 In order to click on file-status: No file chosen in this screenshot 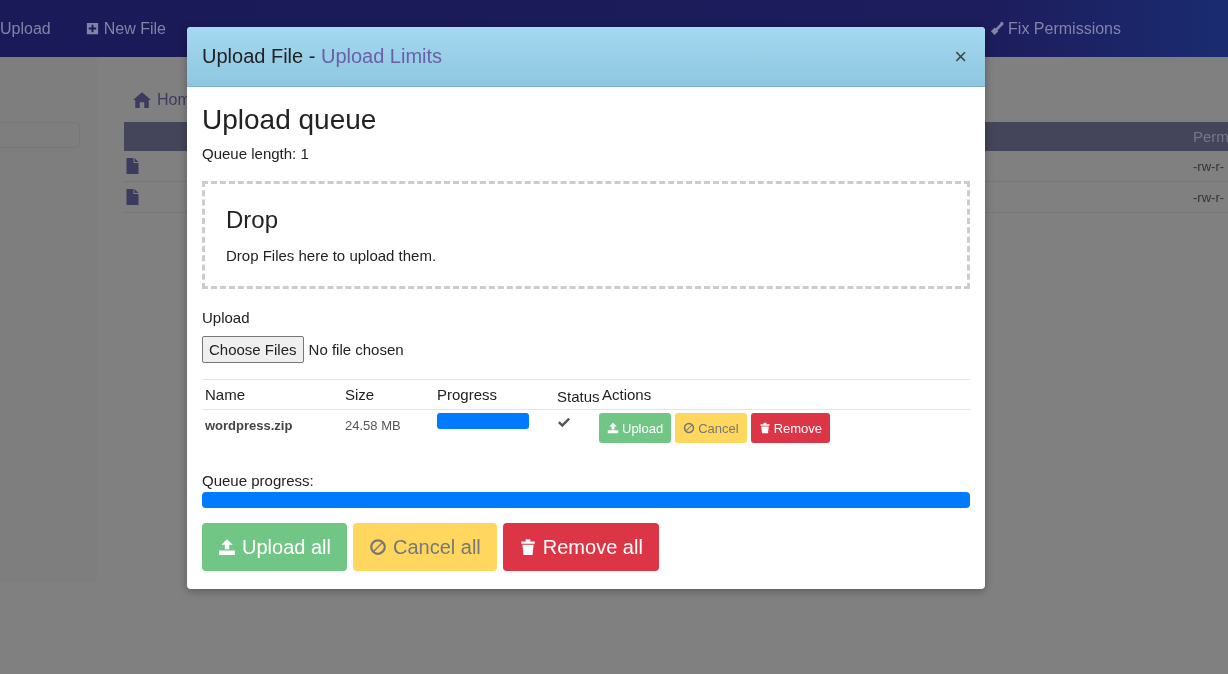, I will do `click(356, 349)`.